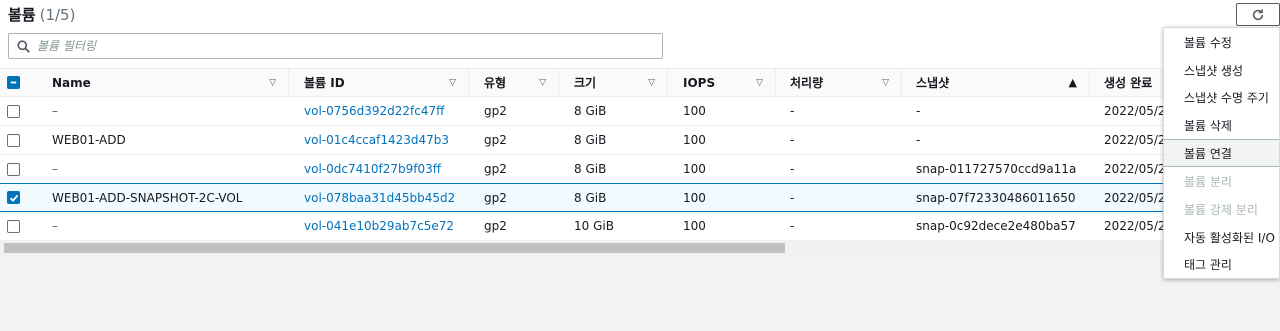 This screenshot has height=331, width=1280. Describe the element at coordinates (349, 46) in the screenshot. I see `search-input` at that location.